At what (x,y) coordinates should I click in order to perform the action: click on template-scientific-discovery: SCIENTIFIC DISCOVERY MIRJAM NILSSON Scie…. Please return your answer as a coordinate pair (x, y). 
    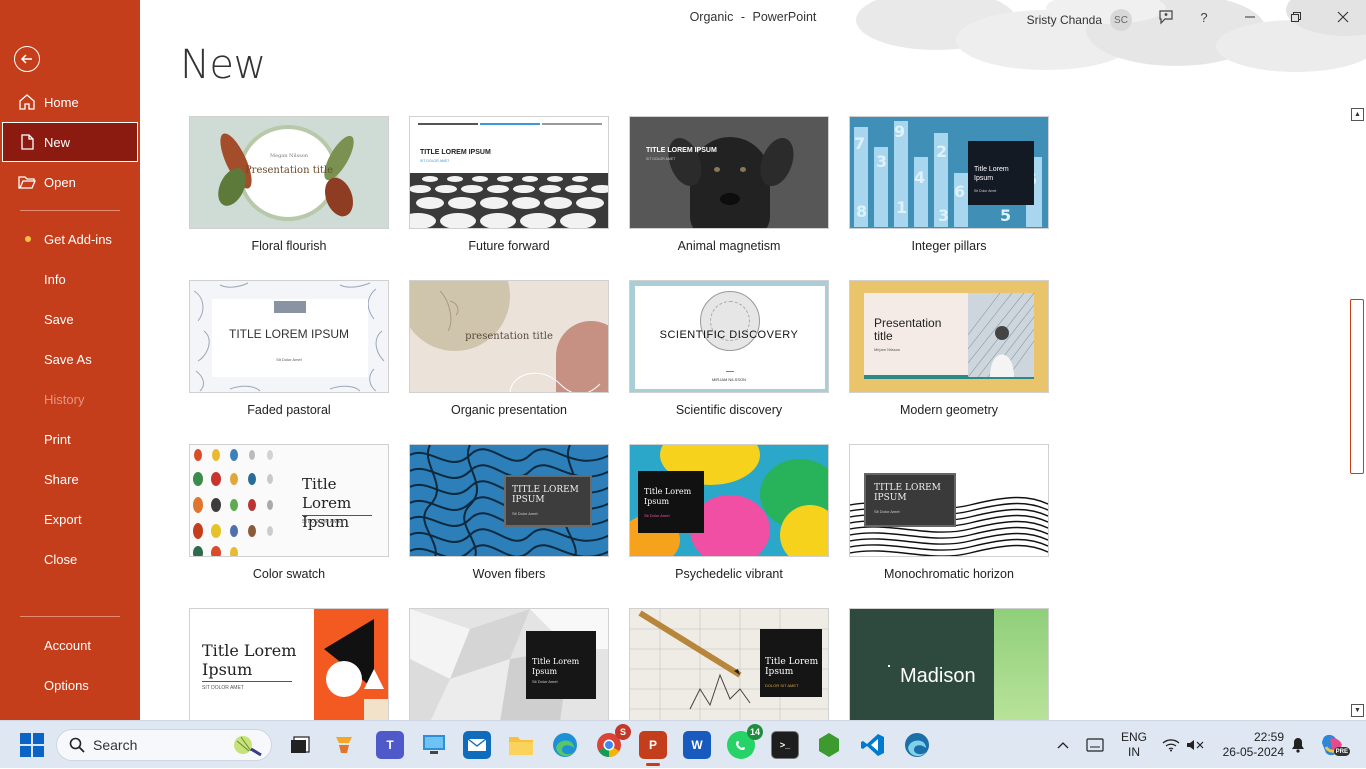
    Looking at the image, I should click on (729, 348).